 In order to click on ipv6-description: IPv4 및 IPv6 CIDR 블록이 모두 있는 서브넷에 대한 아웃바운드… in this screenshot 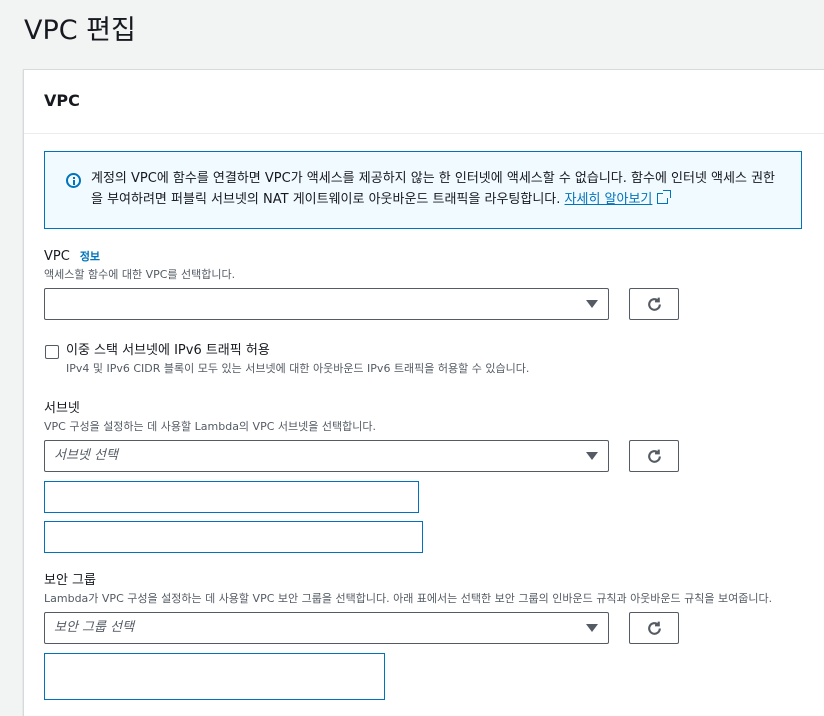, I will do `click(298, 368)`.